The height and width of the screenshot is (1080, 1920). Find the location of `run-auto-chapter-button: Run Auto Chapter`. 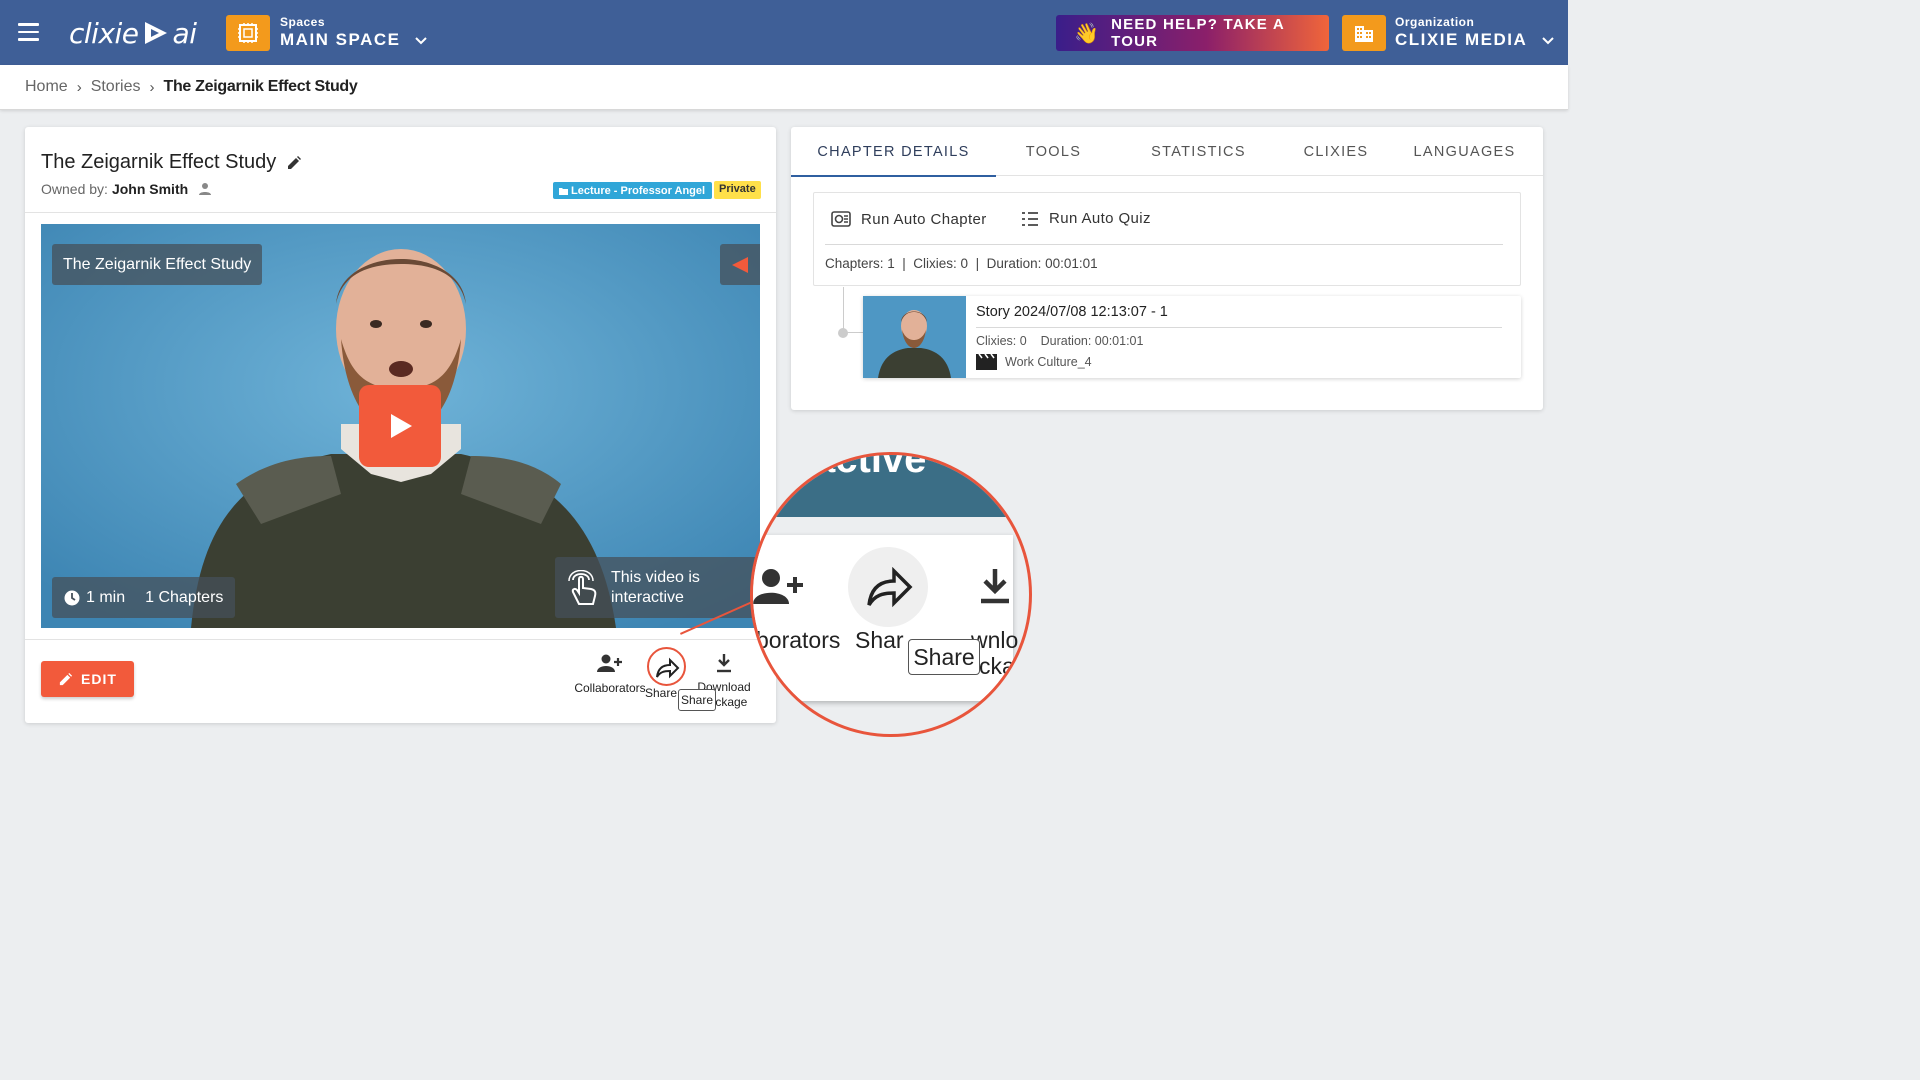

run-auto-chapter-button: Run Auto Chapter is located at coordinates (909, 219).